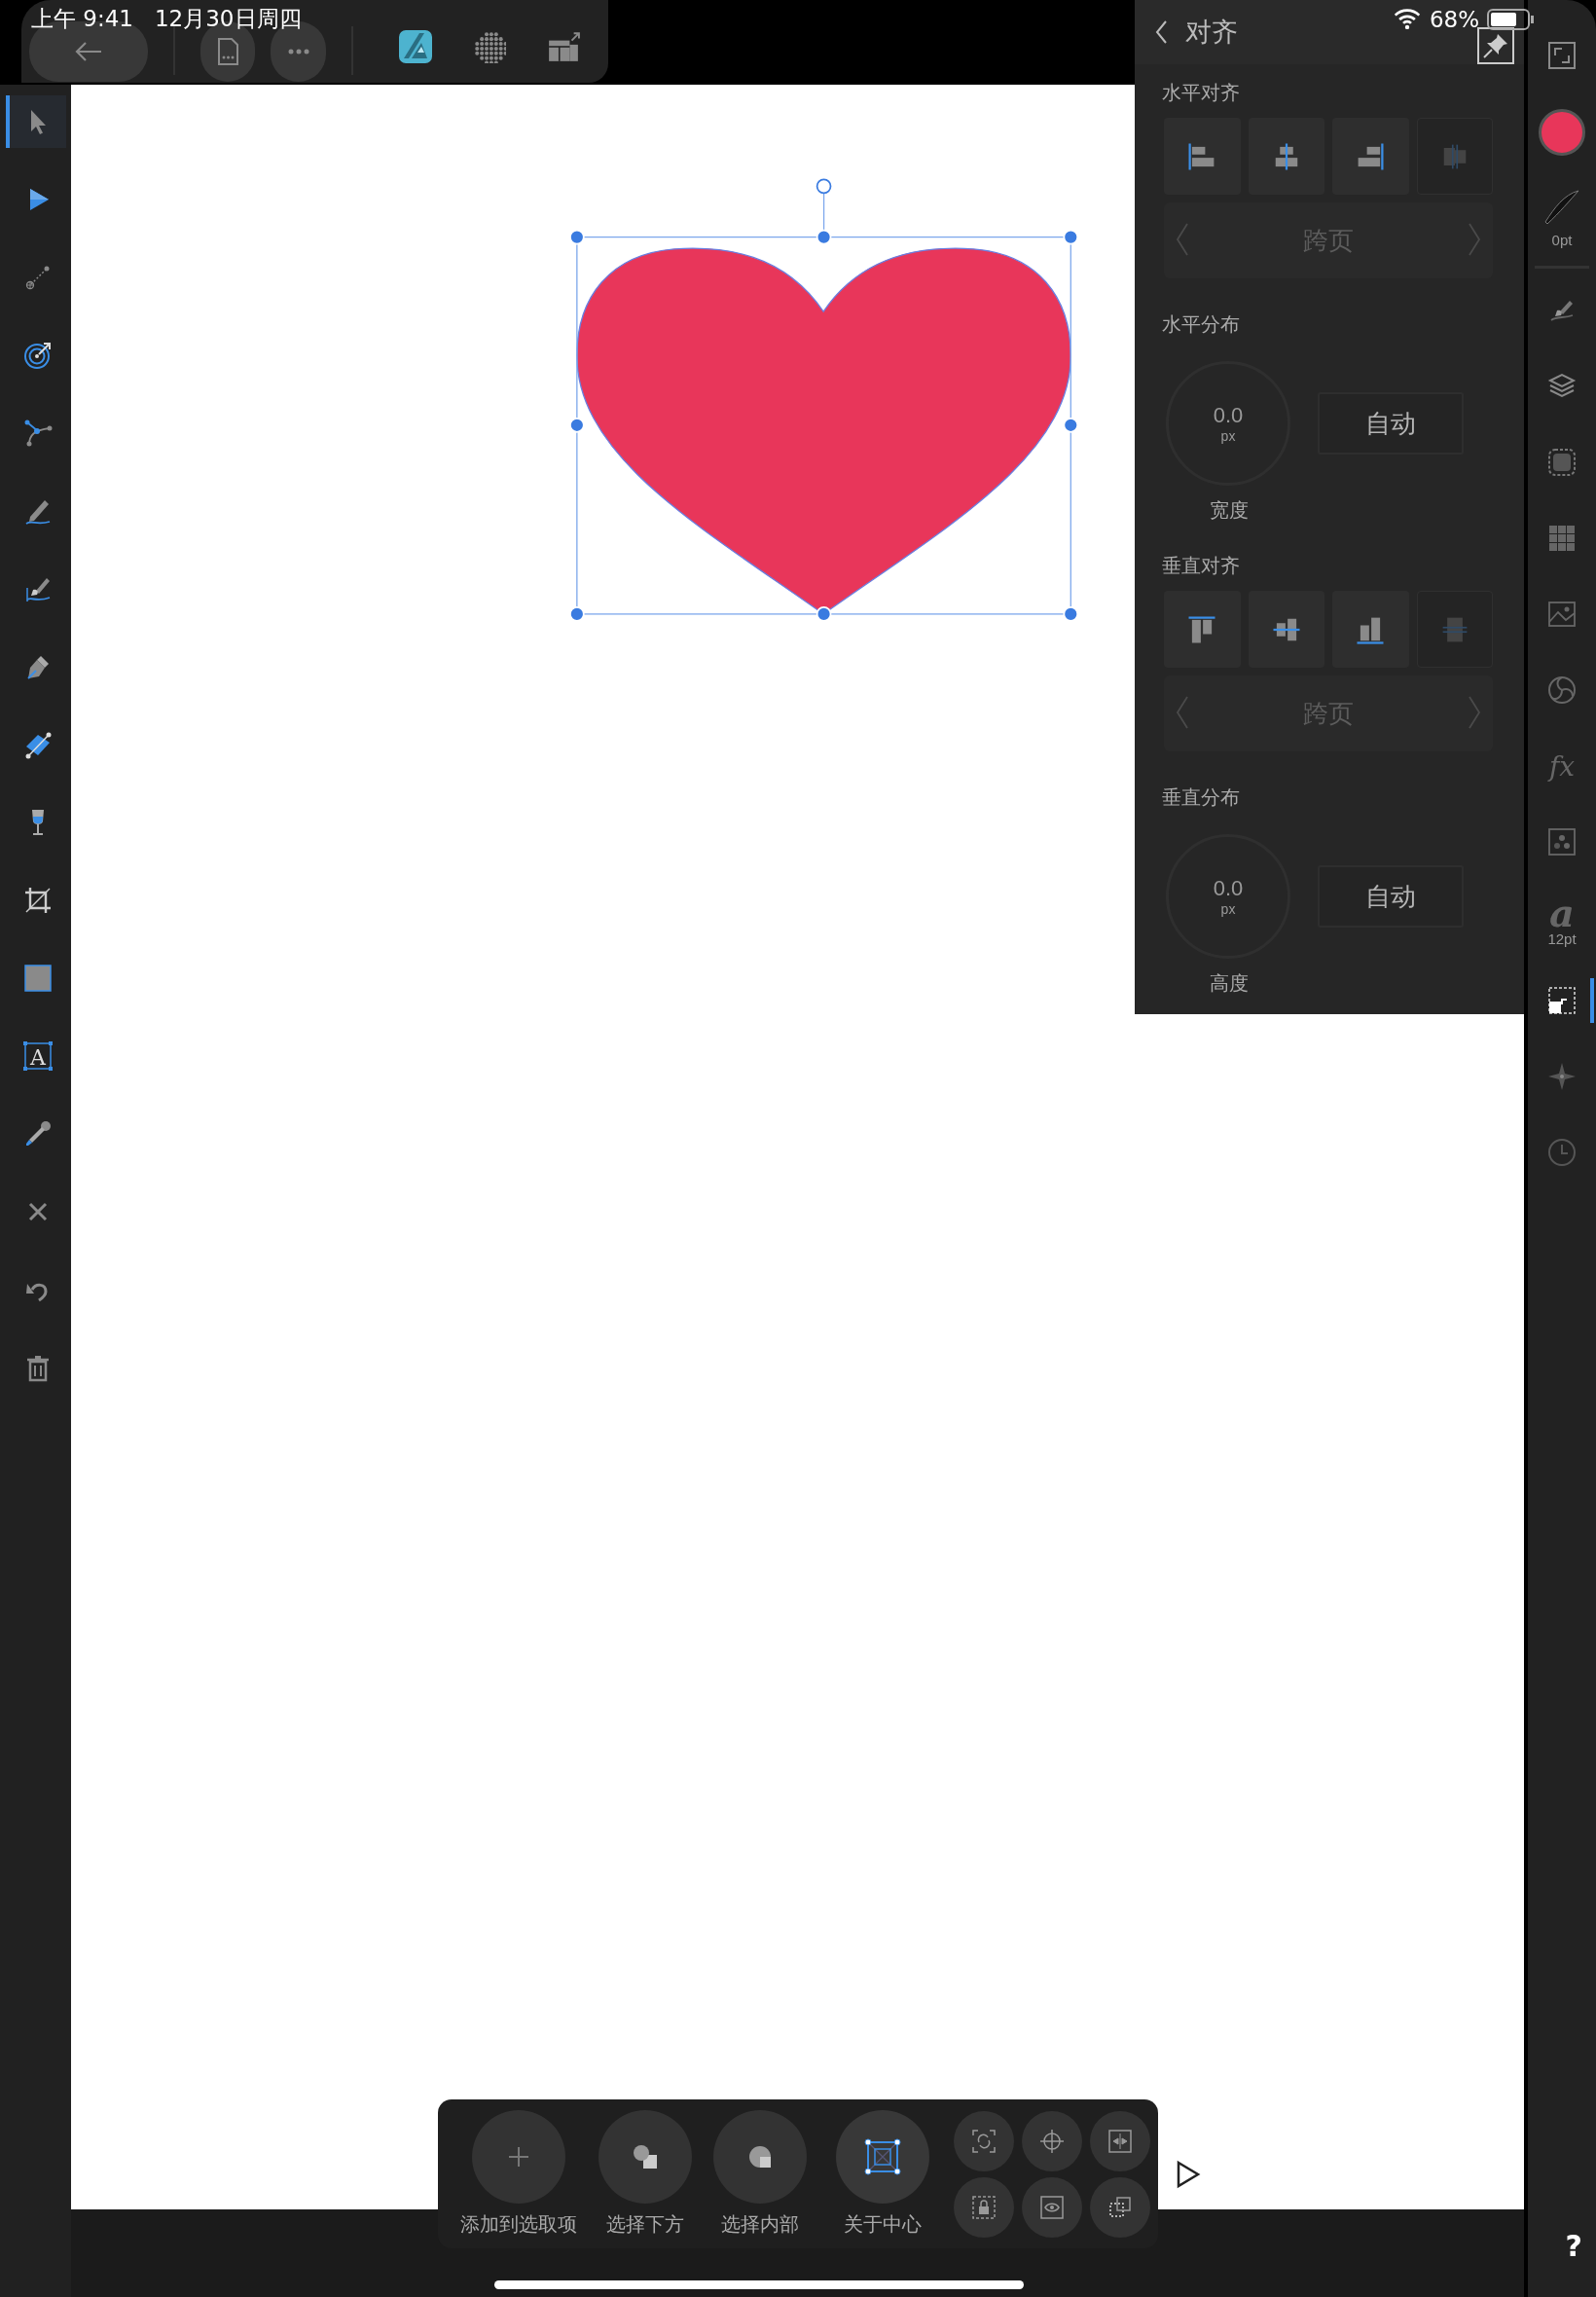  Describe the element at coordinates (1561, 206) in the screenshot. I see `stroke-icon` at that location.